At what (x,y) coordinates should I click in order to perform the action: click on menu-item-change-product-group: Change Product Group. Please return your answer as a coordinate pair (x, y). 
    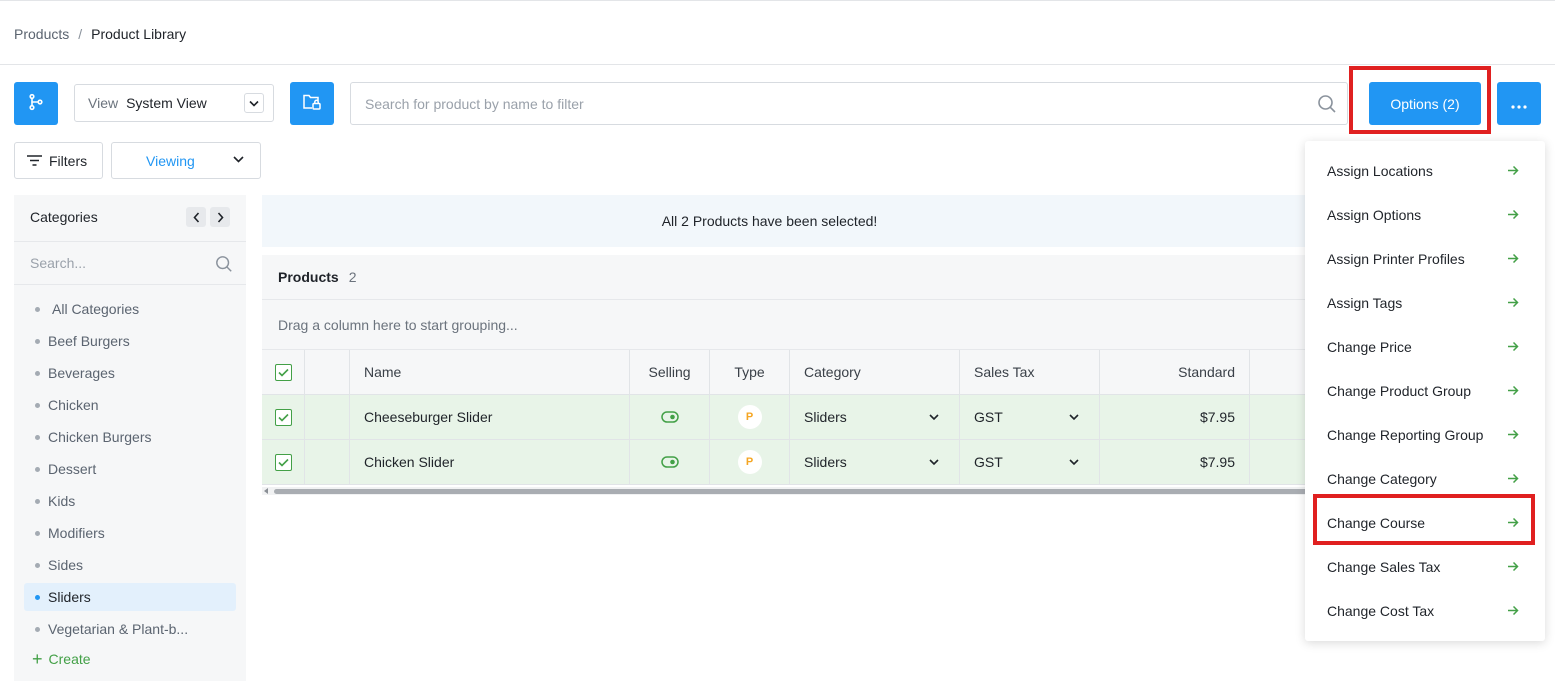
    Looking at the image, I should click on (1425, 391).